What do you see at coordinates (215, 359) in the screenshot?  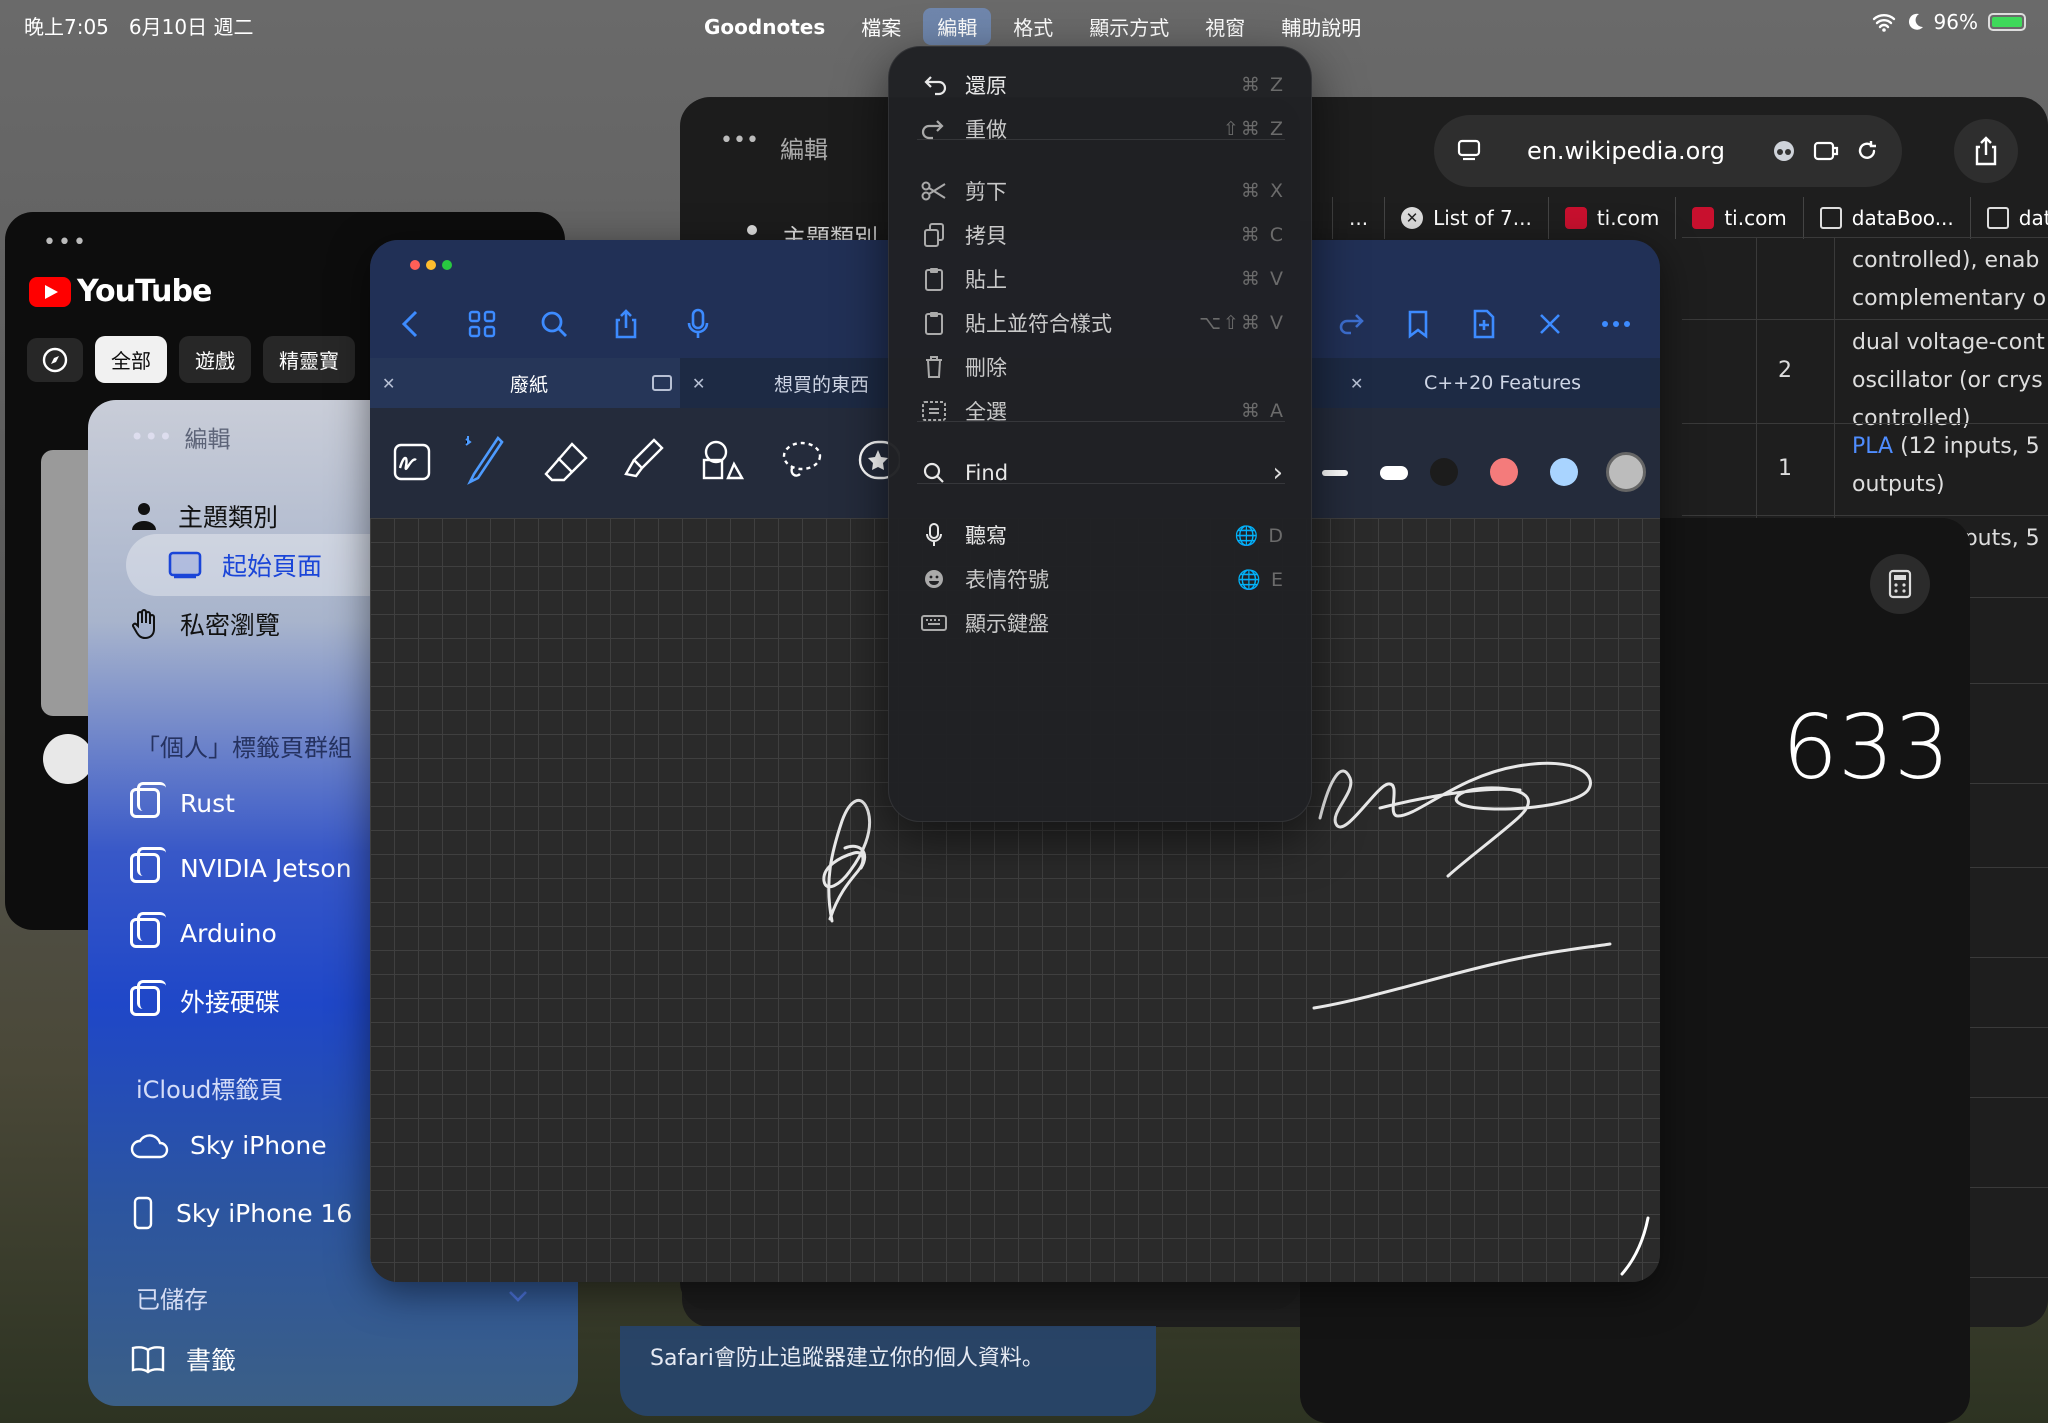 I see `chip-games: 遊戲` at bounding box center [215, 359].